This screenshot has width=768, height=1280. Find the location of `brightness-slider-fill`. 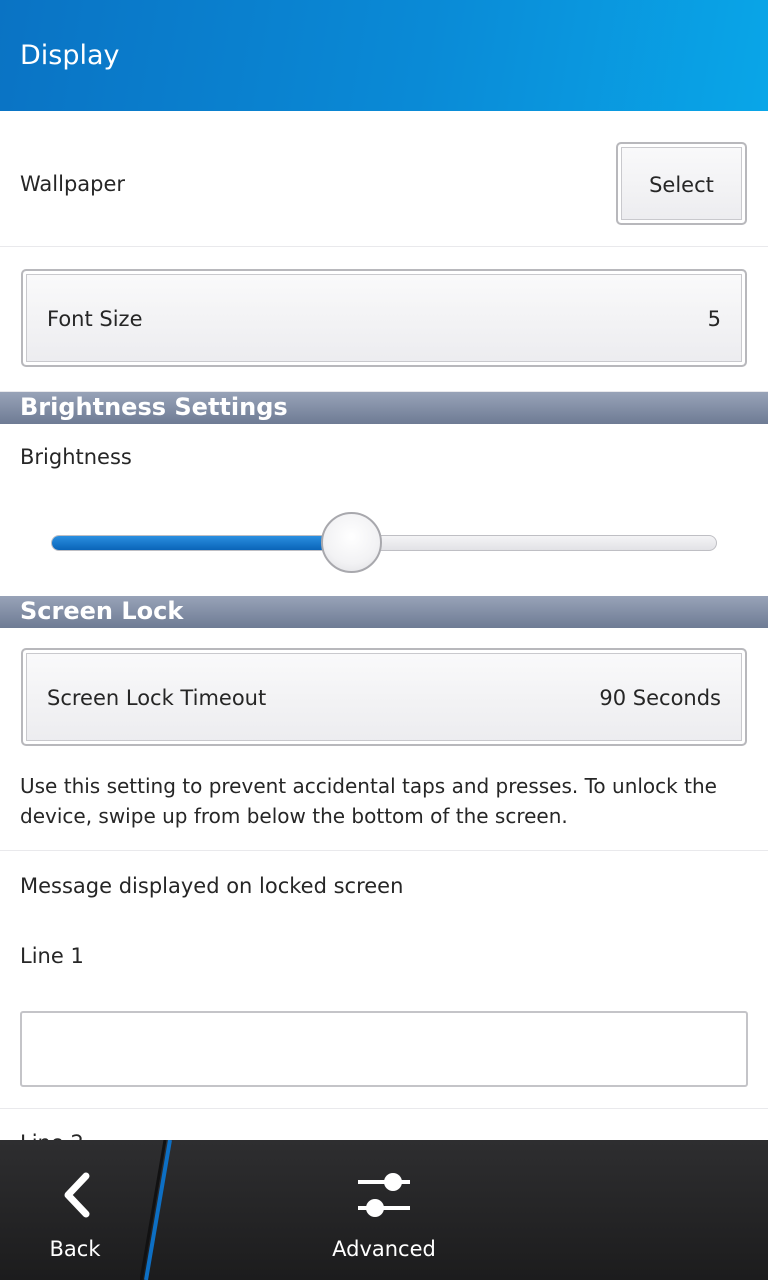

brightness-slider-fill is located at coordinates (202, 543).